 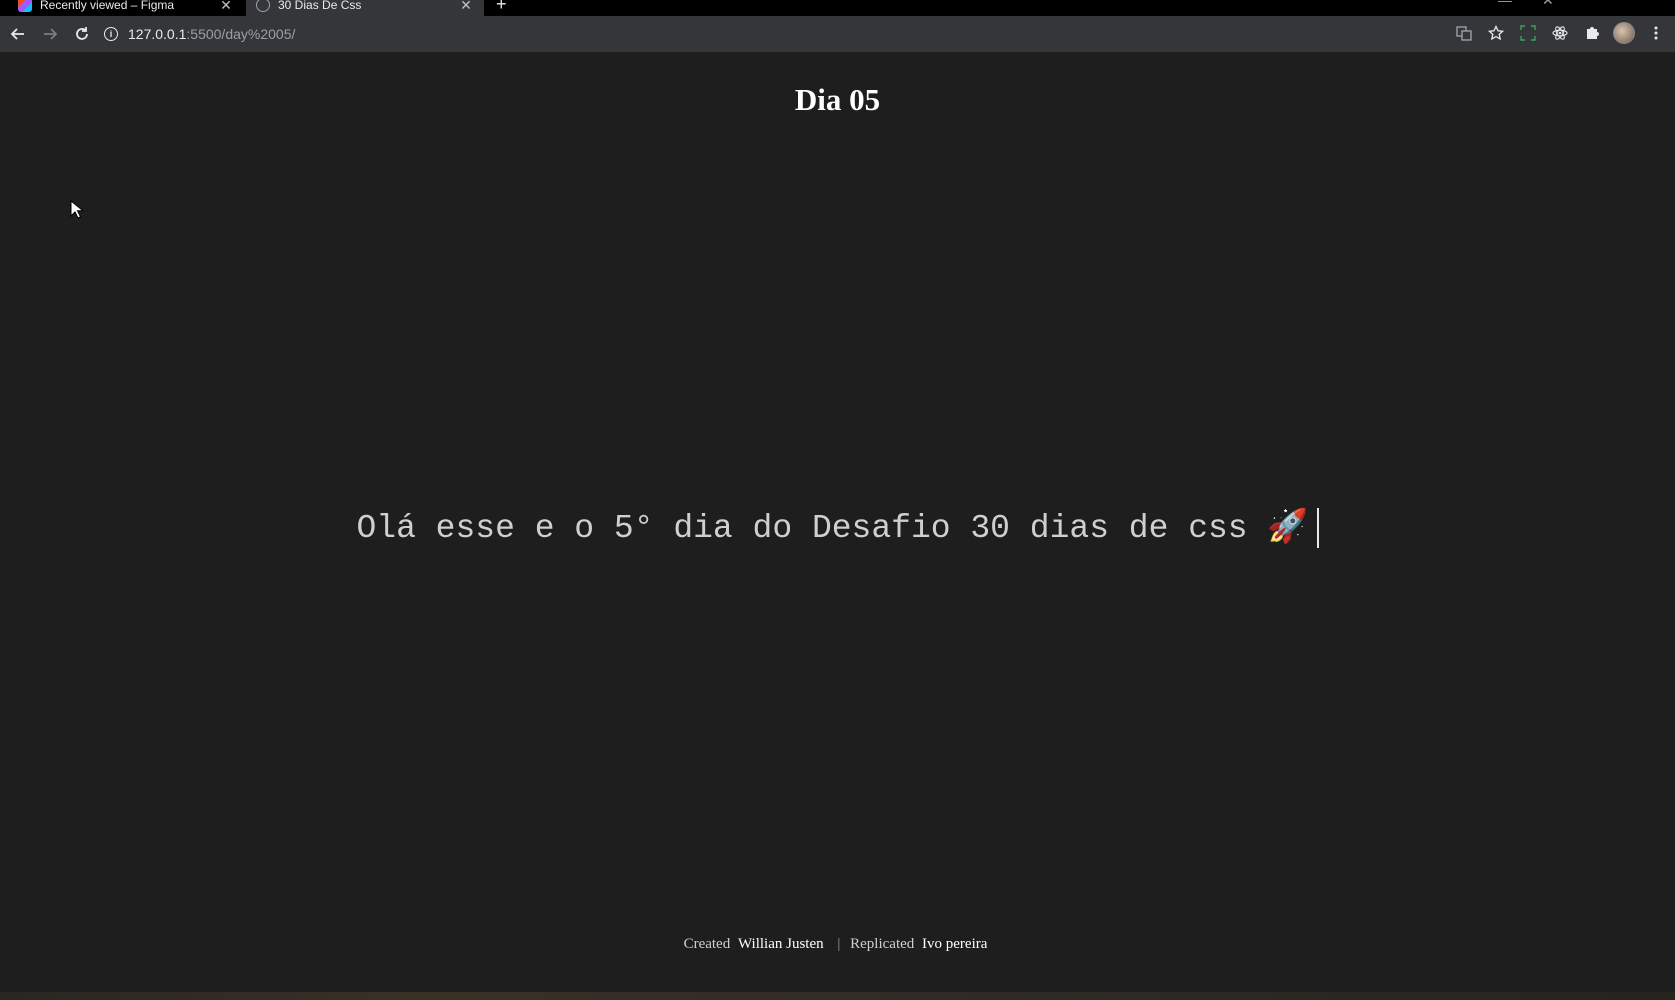 I want to click on translate-icon, so click(x=1464, y=33).